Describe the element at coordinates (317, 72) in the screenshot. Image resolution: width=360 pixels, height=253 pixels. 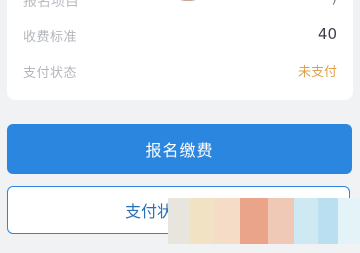
I see `status-badge: 未支付` at that location.